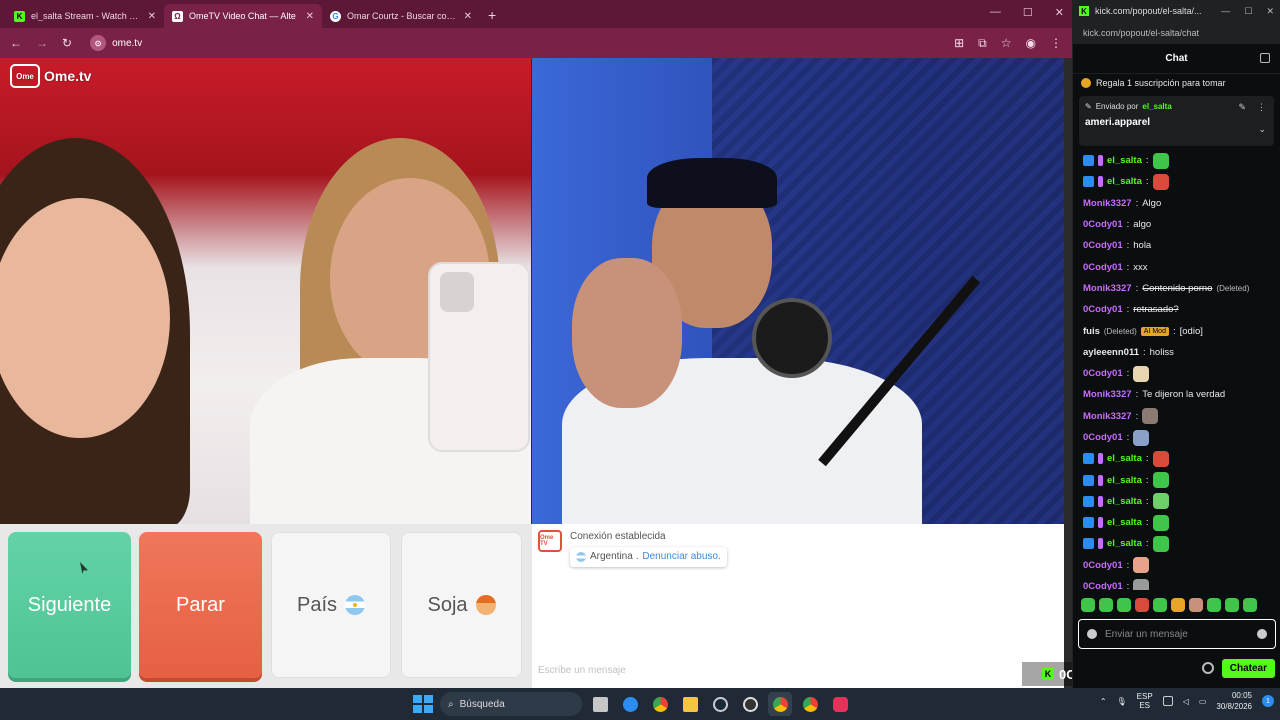 The image size is (1280, 720). I want to click on chat-text: hola, so click(1142, 246).